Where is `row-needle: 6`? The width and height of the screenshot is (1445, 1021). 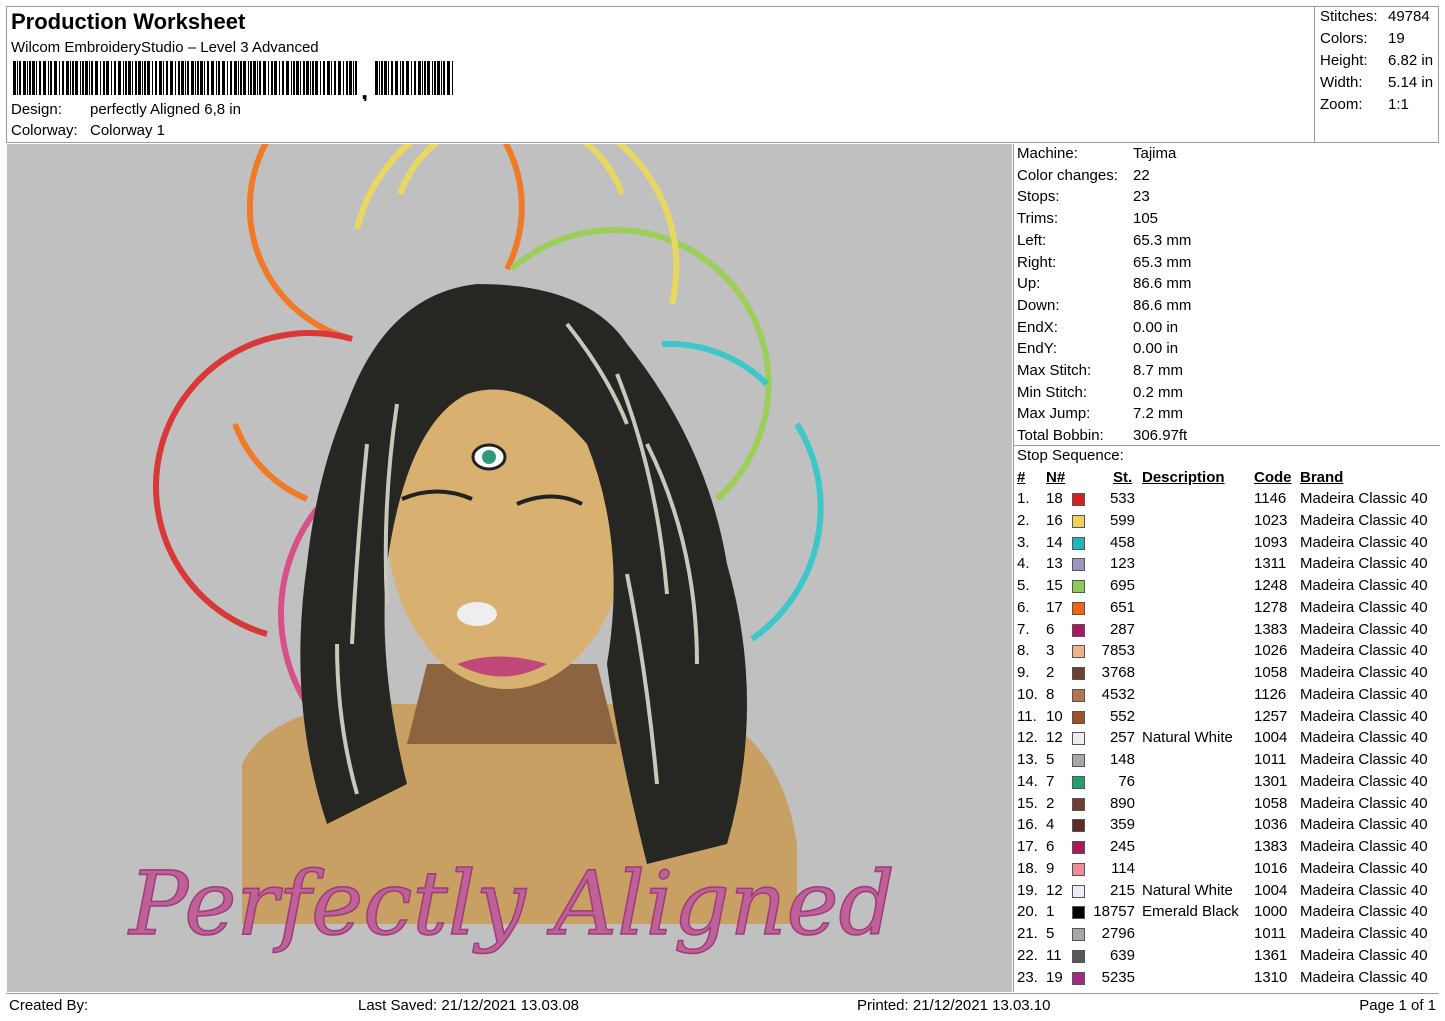
row-needle: 6 is located at coordinates (1050, 846).